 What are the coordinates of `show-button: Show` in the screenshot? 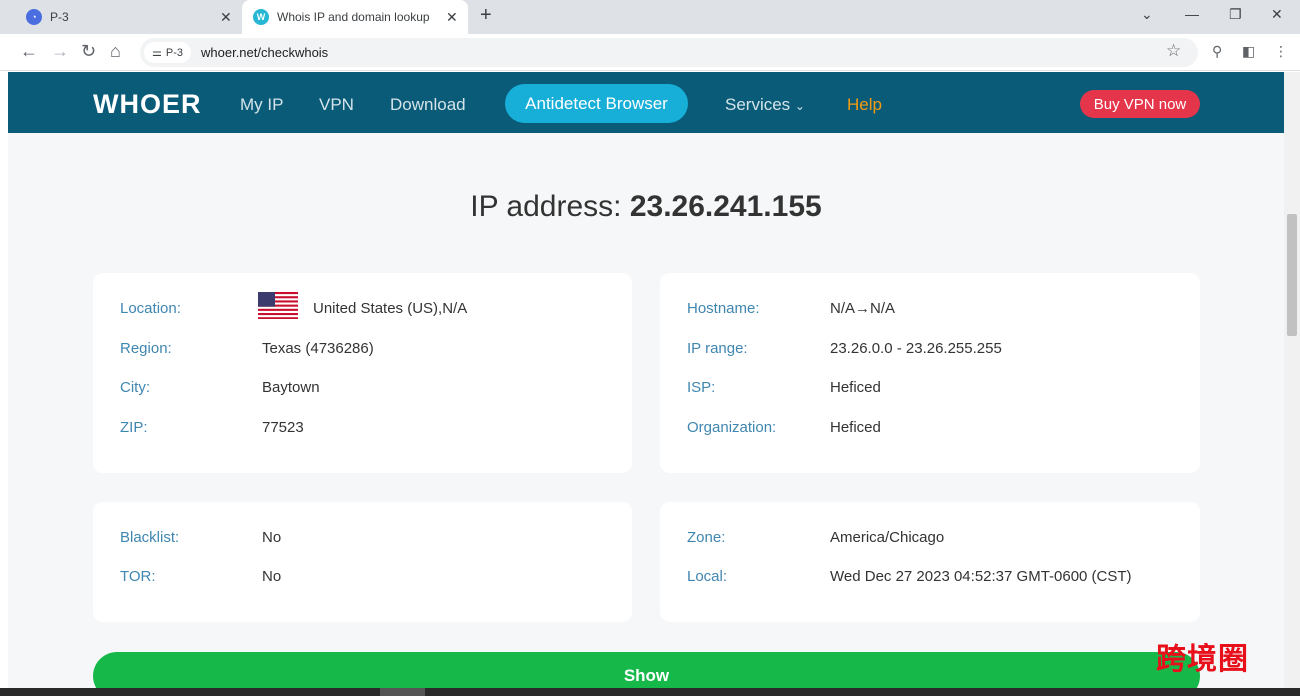 It's located at (646, 670).